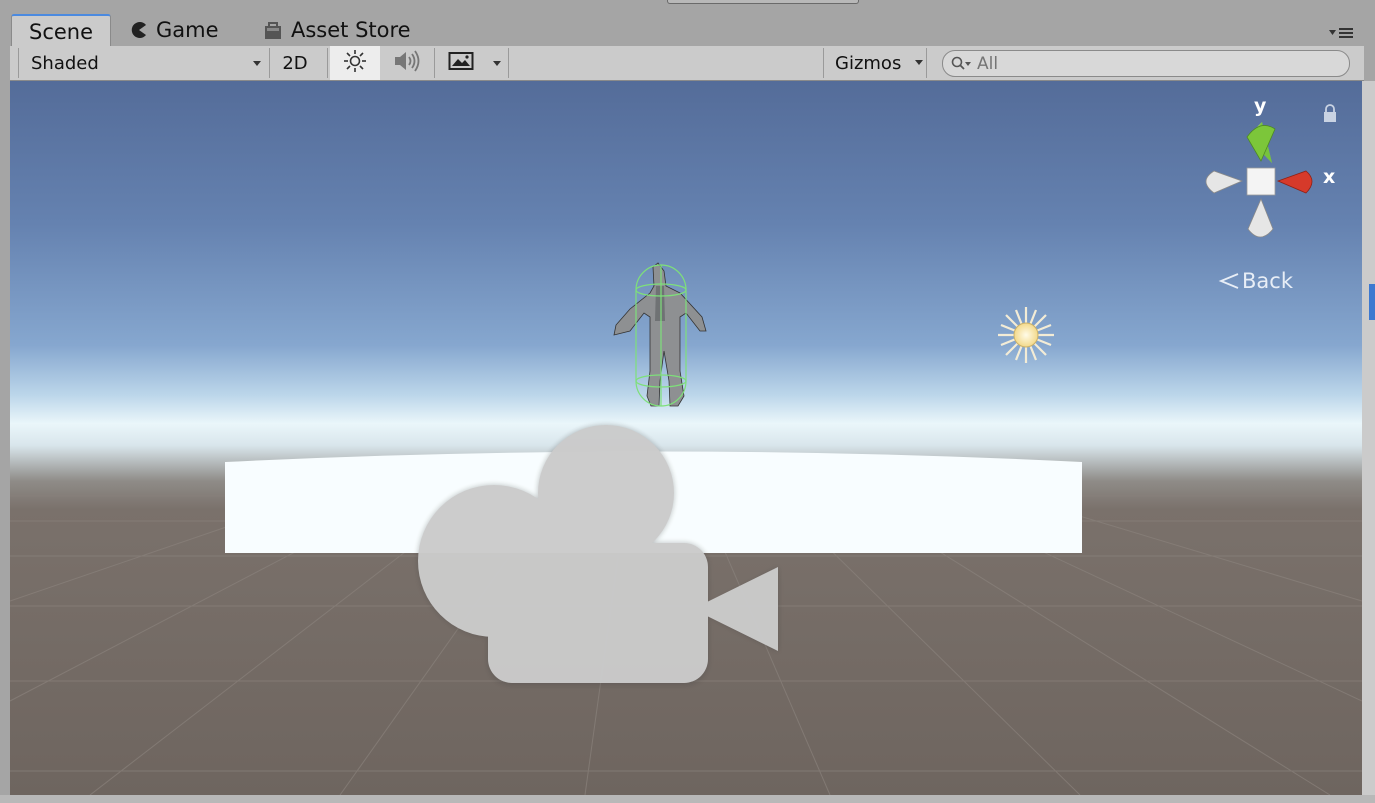 Image resolution: width=1375 pixels, height=803 pixels. I want to click on tab-asset-store: Asset Store, so click(337, 30).